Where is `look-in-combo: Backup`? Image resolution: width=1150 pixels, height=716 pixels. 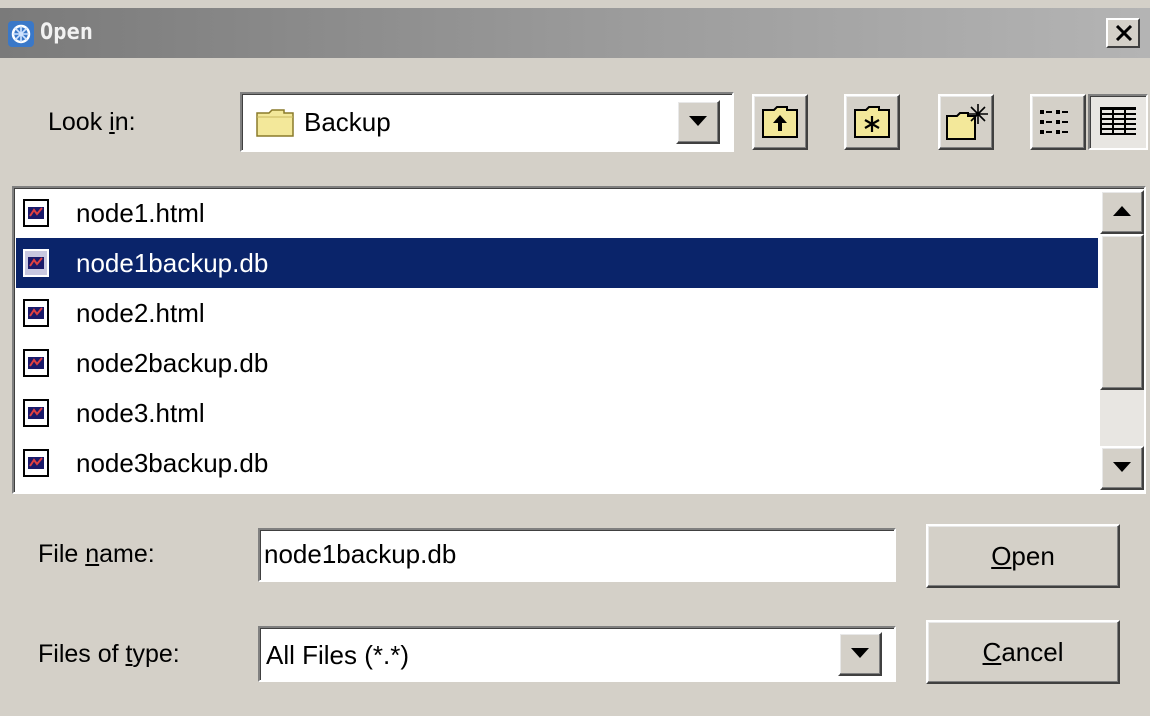 look-in-combo: Backup is located at coordinates (487, 122).